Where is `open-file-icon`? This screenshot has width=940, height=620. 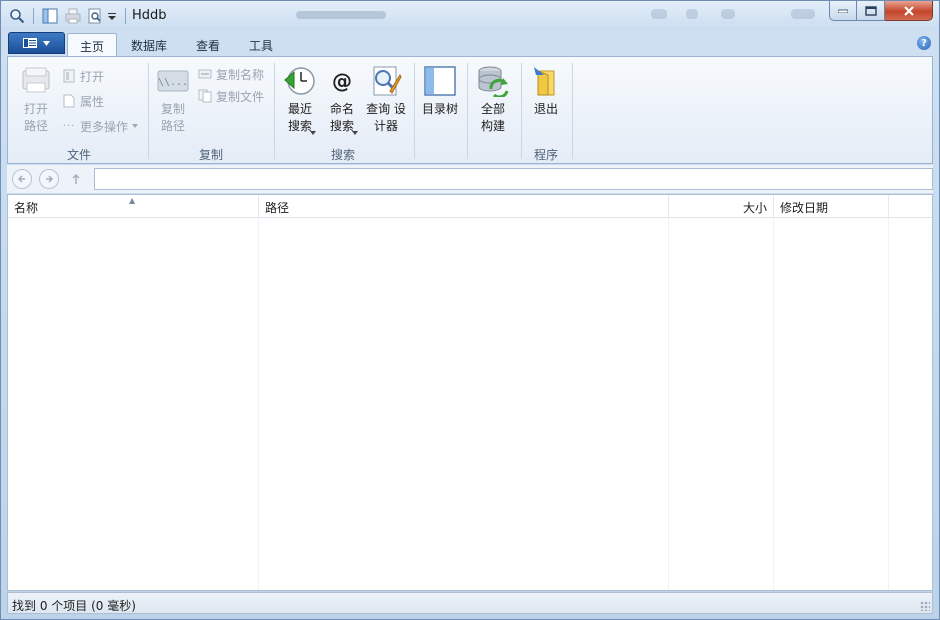 open-file-icon is located at coordinates (69, 76).